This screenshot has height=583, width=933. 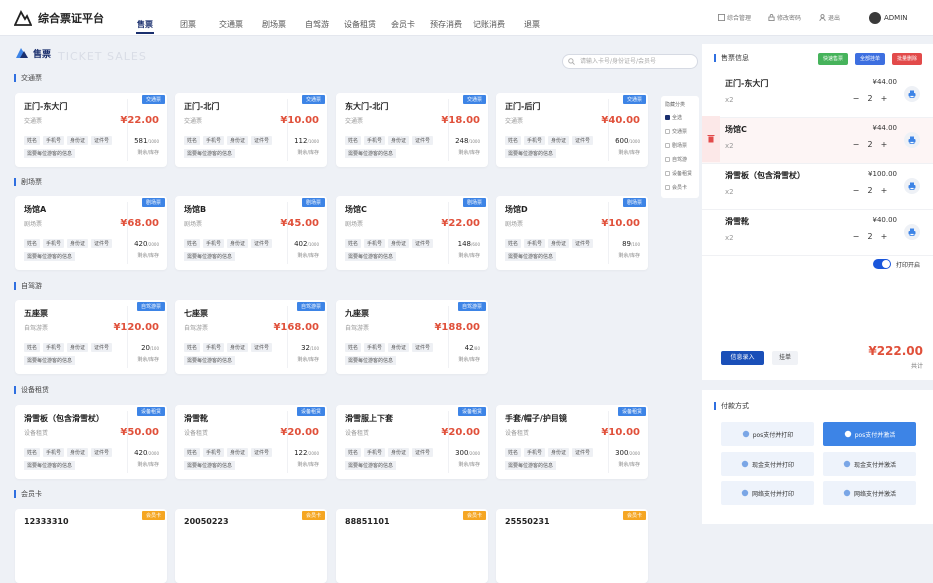 I want to click on filter-option: 剧场票, so click(x=676, y=145).